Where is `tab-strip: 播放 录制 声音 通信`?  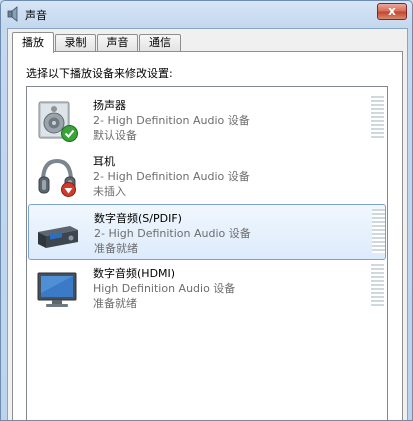 tab-strip: 播放 录制 声音 通信 is located at coordinates (202, 42).